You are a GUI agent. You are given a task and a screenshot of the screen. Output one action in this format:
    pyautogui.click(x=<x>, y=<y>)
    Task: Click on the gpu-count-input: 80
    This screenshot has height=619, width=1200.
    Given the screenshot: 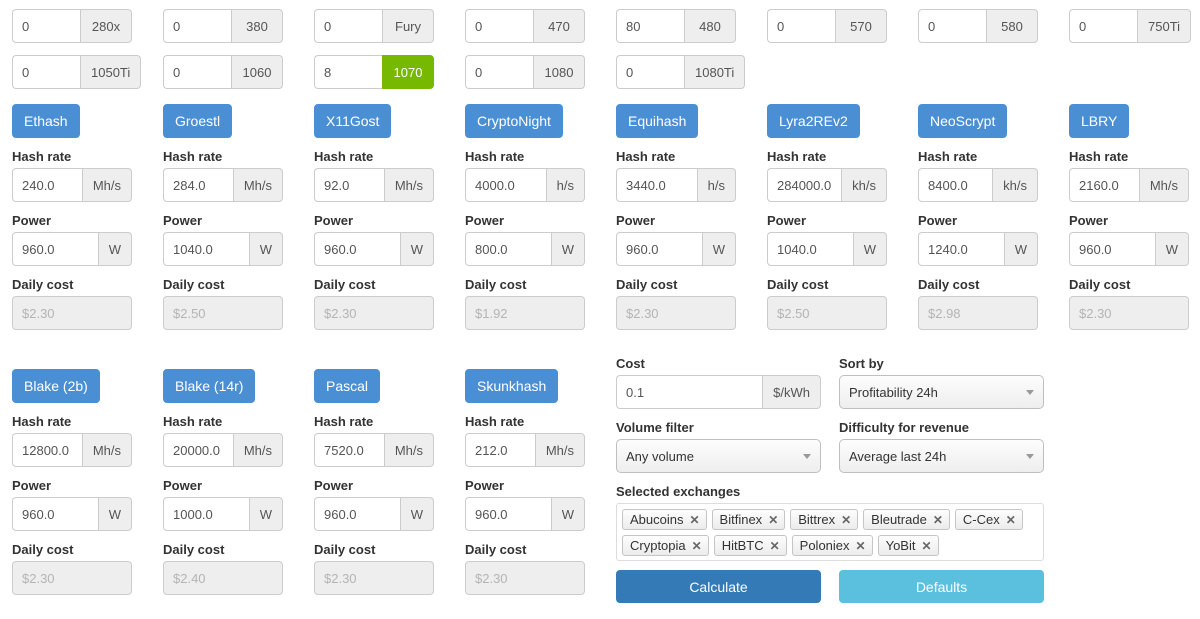 What is the action you would take?
    pyautogui.click(x=650, y=26)
    